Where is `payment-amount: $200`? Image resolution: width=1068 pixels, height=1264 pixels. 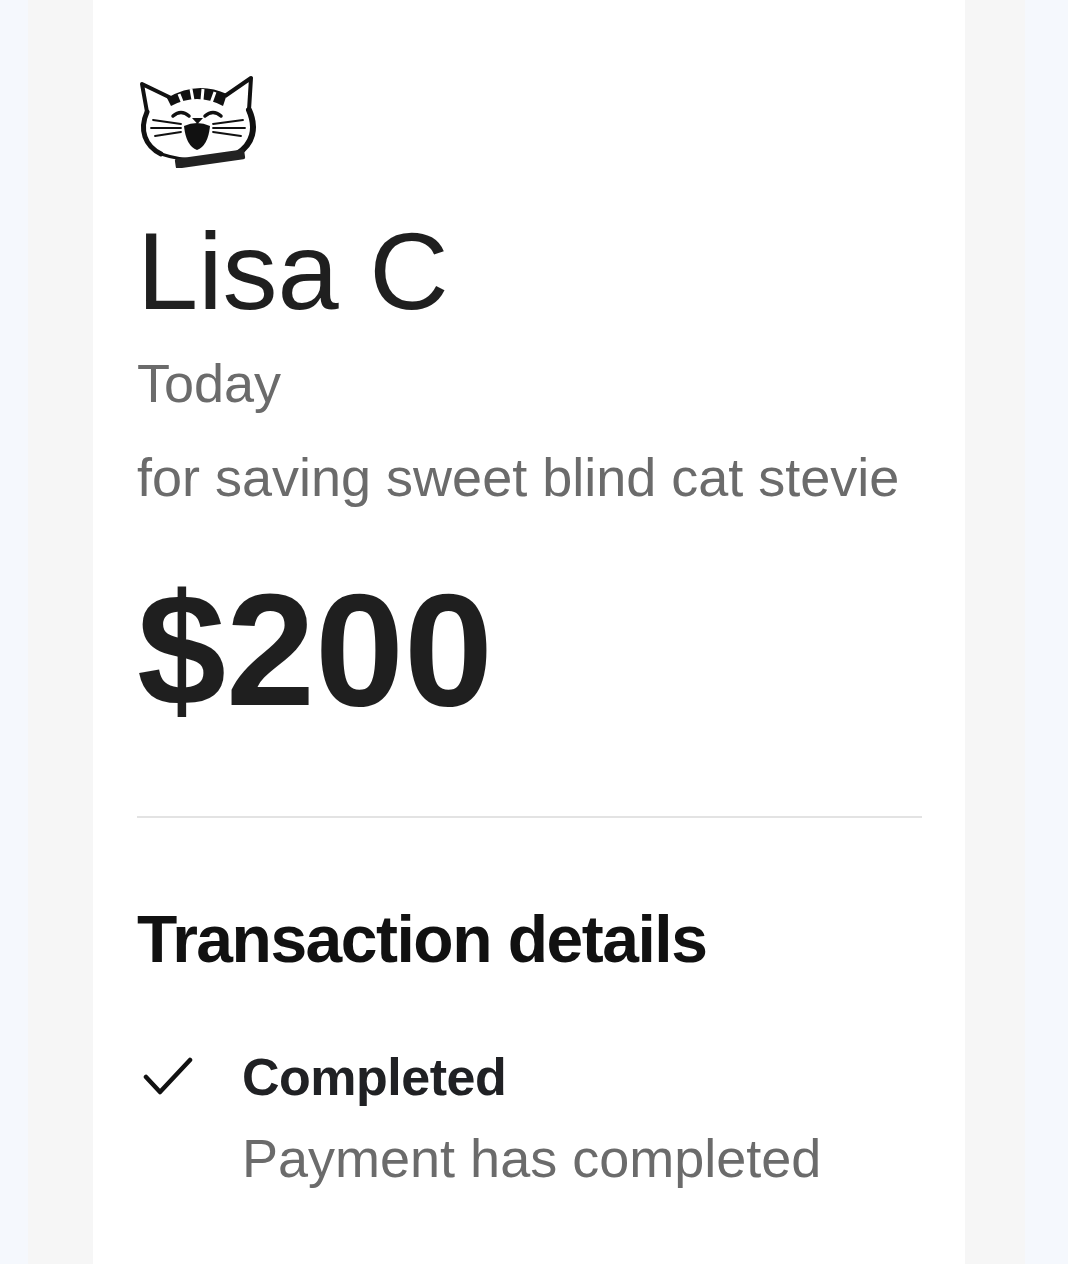
payment-amount: $200 is located at coordinates (315, 650).